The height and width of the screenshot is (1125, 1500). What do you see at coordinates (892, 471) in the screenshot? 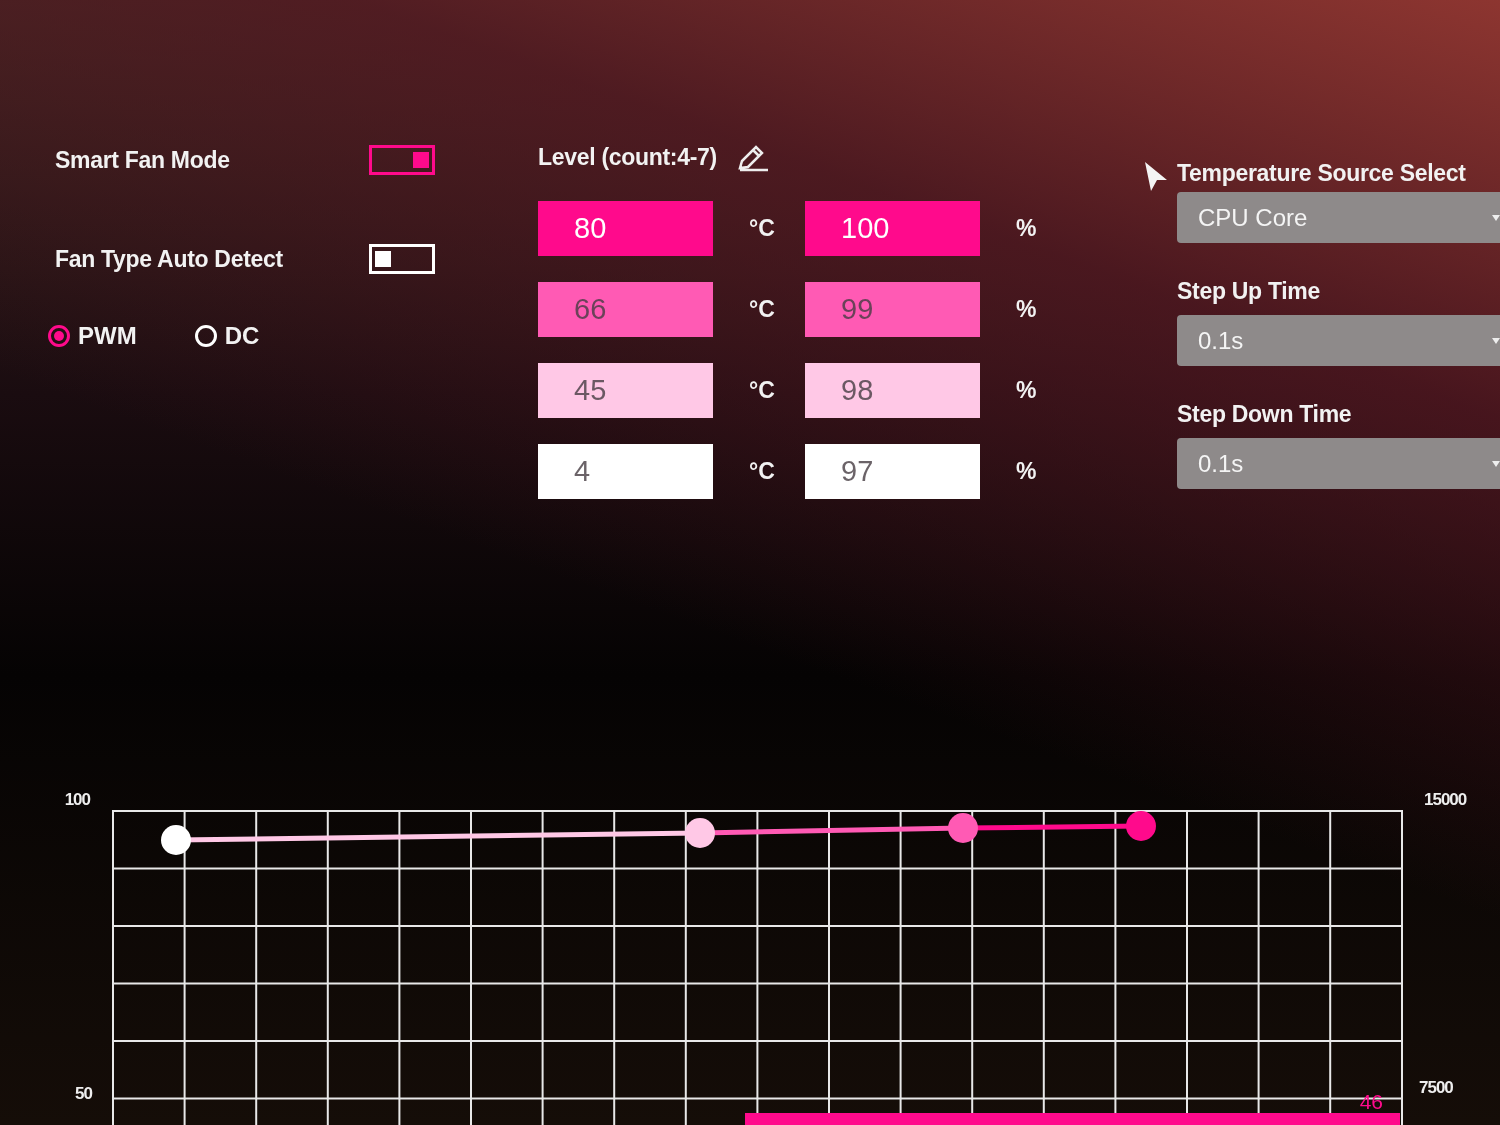
I see `fan-speed-field: 97` at bounding box center [892, 471].